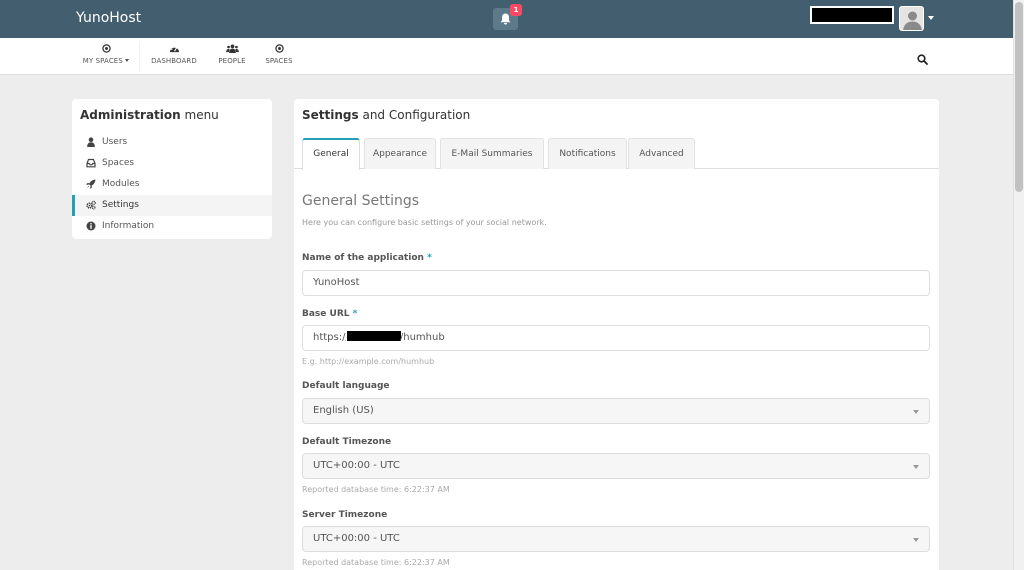 This screenshot has height=570, width=1024. Describe the element at coordinates (400, 153) in the screenshot. I see `tab-appearance: Appearance` at that location.